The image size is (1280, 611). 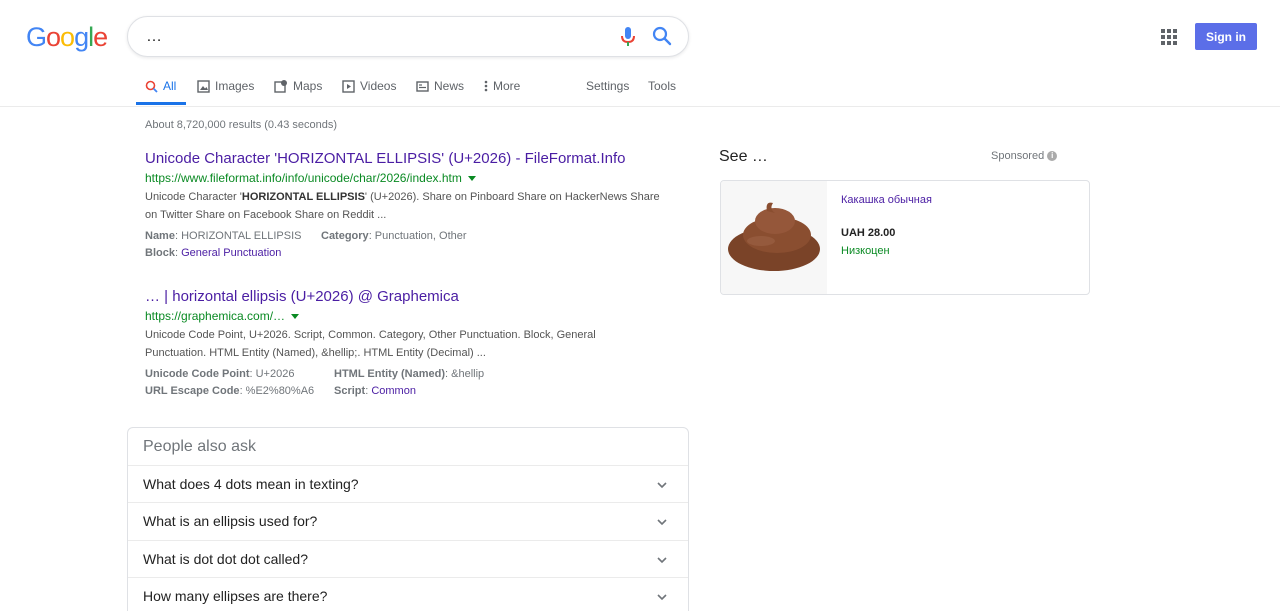 I want to click on product-name: Какашка обычная, so click(x=886, y=200).